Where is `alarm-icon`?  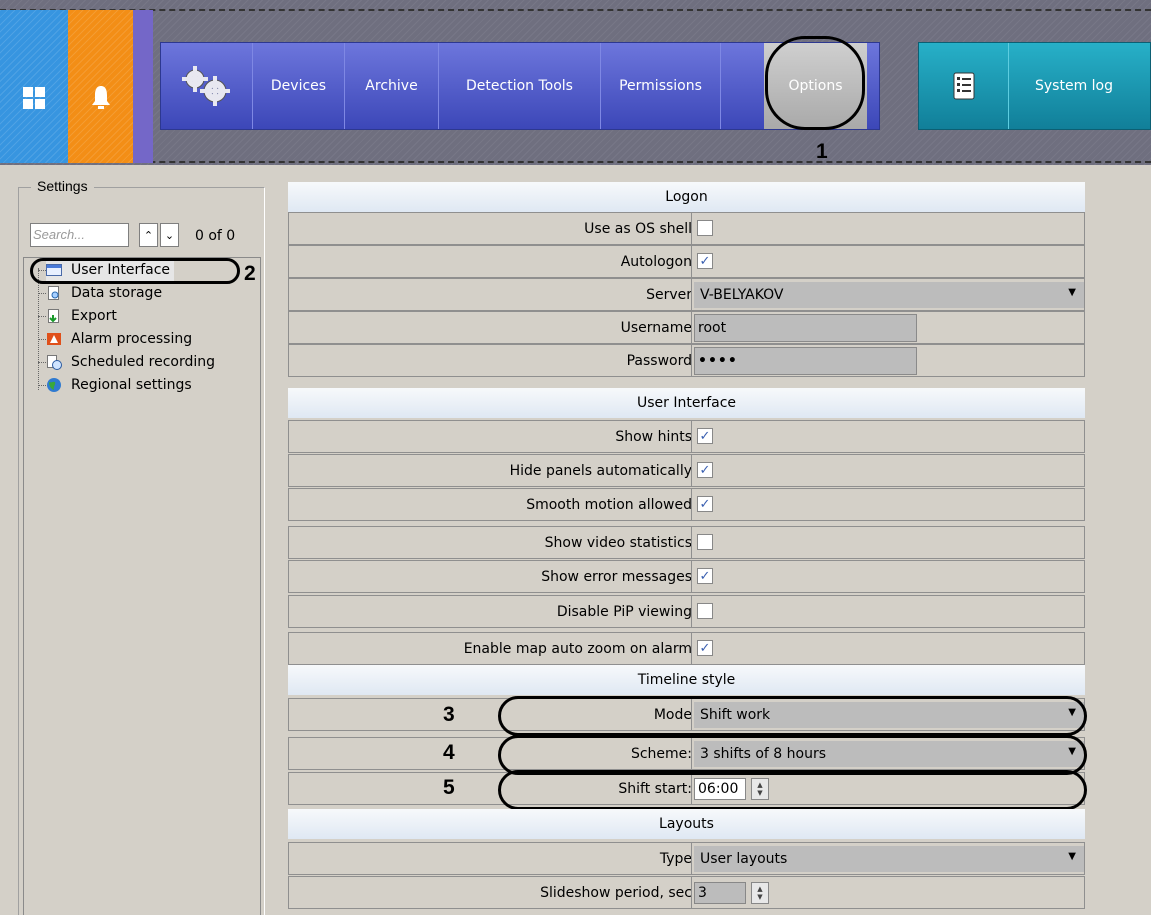
alarm-icon is located at coordinates (54, 339).